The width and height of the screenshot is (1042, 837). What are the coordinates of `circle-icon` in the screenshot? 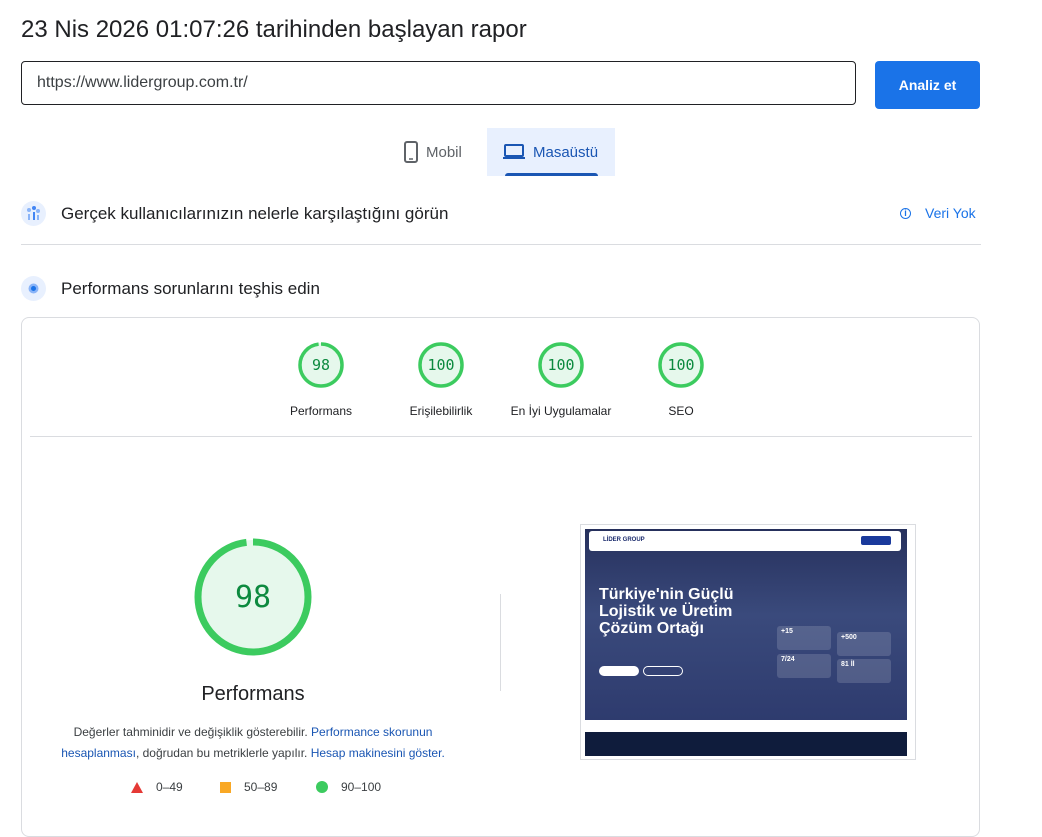 It's located at (322, 787).